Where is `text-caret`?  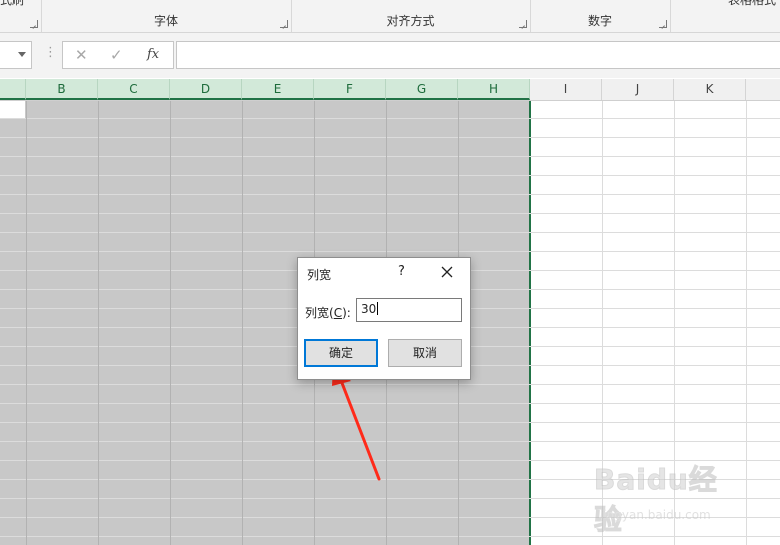
text-caret is located at coordinates (378, 308).